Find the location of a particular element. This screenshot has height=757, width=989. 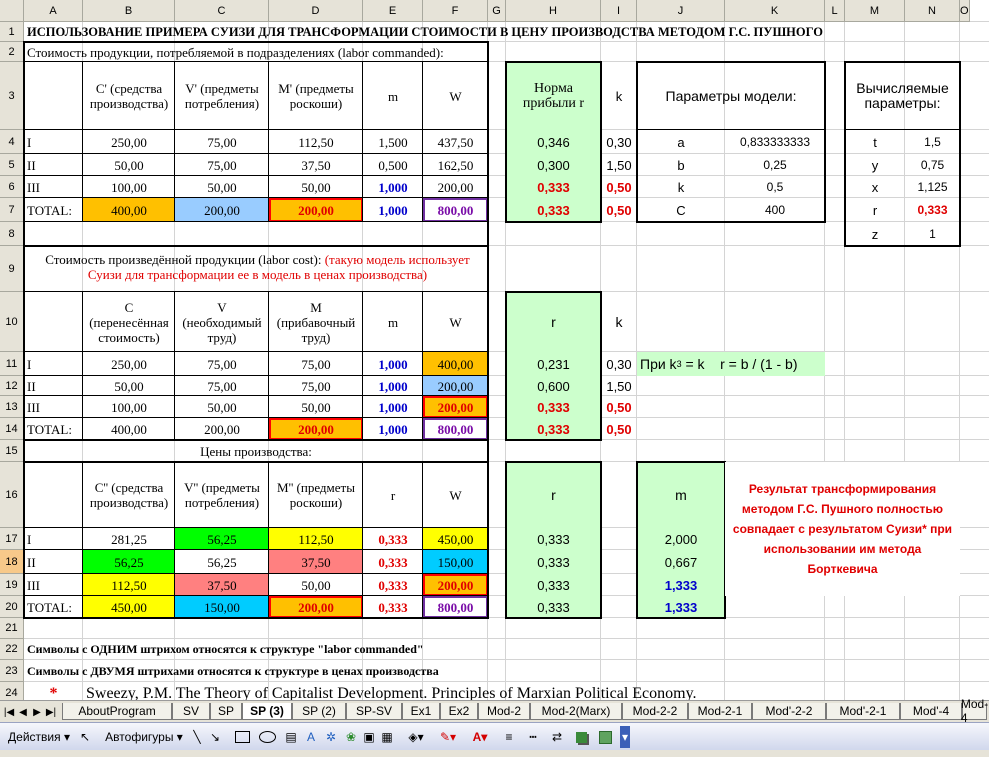

row-header: 15 is located at coordinates (12, 451).